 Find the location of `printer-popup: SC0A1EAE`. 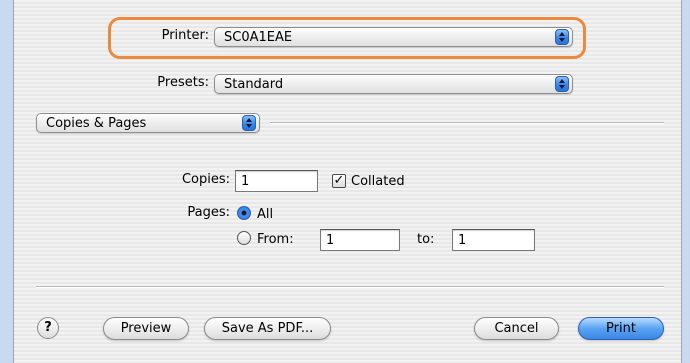

printer-popup: SC0A1EAE is located at coordinates (393, 37).